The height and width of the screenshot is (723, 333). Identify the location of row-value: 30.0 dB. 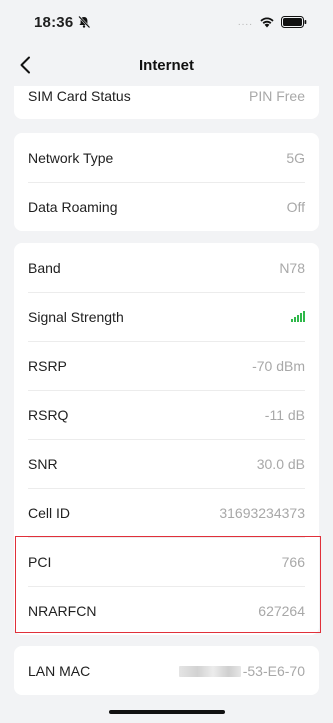
(280, 463).